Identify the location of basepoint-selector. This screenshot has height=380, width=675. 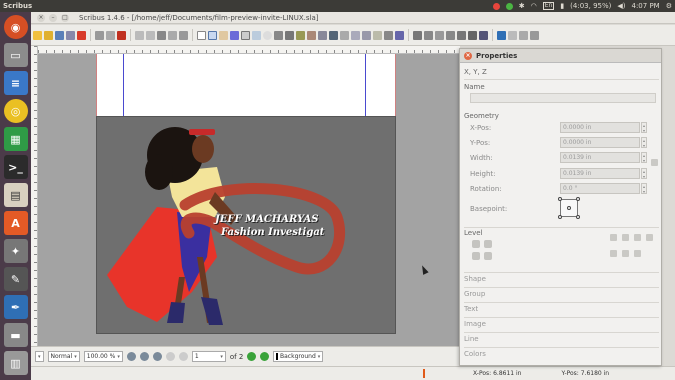
(569, 208).